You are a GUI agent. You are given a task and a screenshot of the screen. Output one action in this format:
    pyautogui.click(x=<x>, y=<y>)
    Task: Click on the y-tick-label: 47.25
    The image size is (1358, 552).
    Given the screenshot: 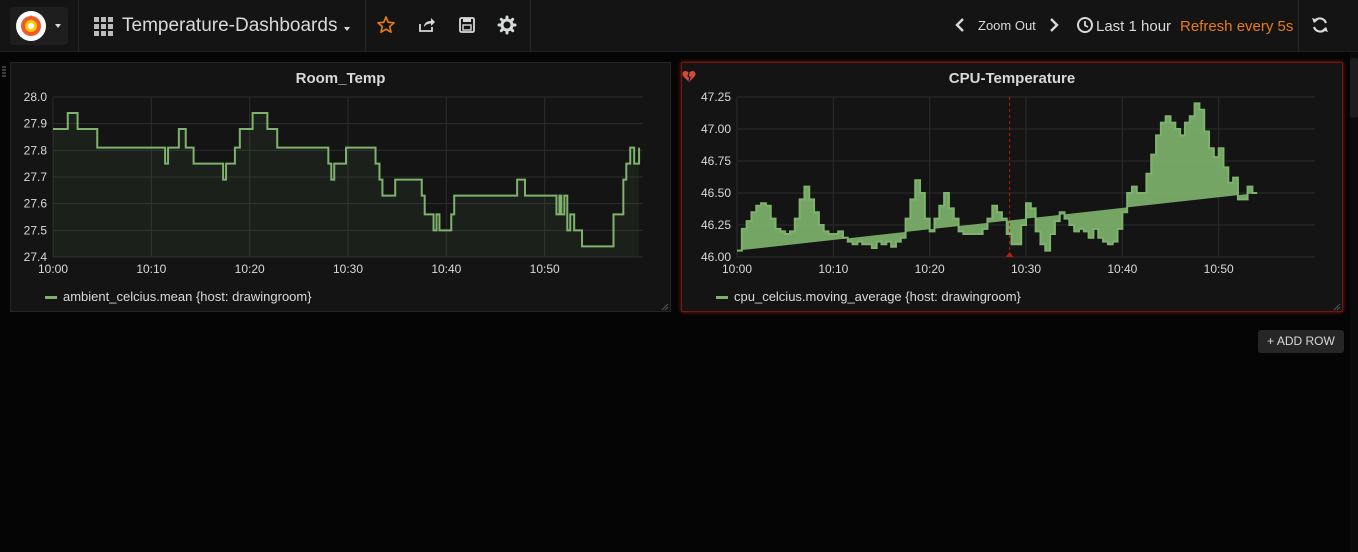 What is the action you would take?
    pyautogui.click(x=716, y=97)
    